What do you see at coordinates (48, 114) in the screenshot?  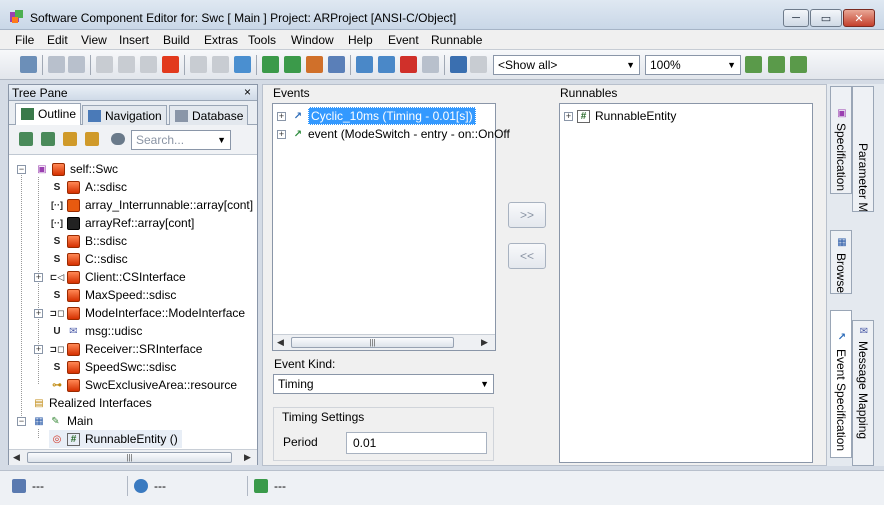 I see `tab-outline: Outline` at bounding box center [48, 114].